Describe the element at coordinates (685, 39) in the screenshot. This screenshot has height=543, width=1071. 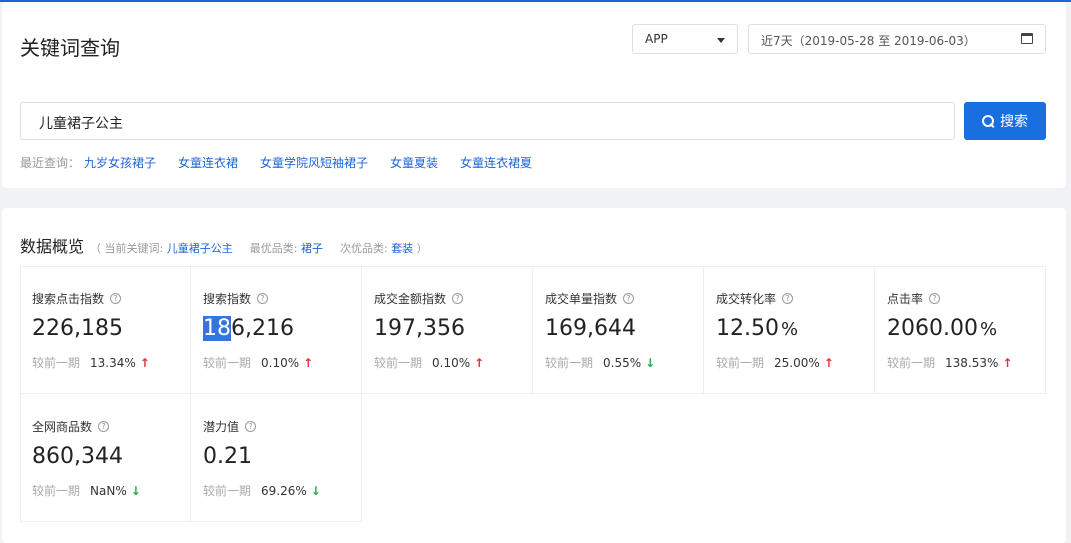
I see `platform-select: APP` at that location.